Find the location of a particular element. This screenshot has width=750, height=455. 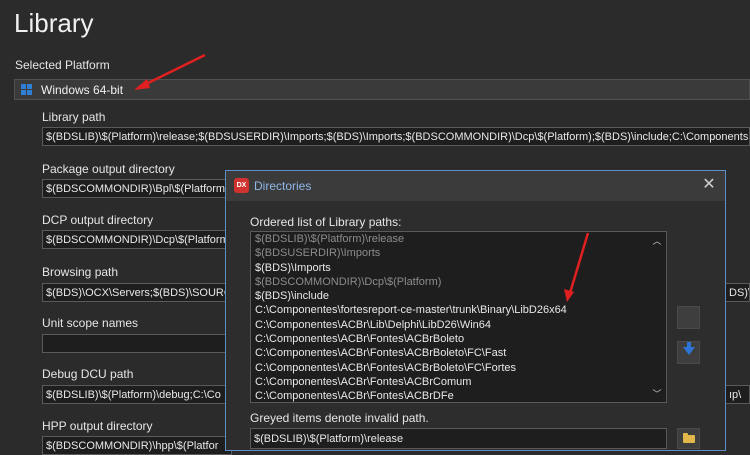

dialog-title: Directories is located at coordinates (283, 186).